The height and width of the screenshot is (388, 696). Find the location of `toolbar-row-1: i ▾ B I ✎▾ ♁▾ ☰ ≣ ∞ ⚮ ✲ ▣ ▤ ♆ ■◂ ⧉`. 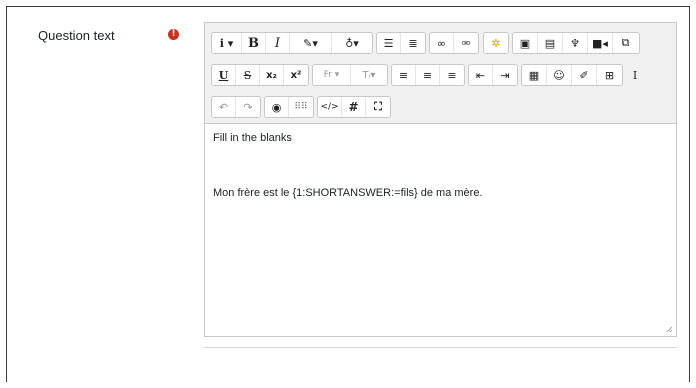

toolbar-row-1: i ▾ B I ✎▾ ♁▾ ☰ ≣ ∞ ⚮ ✲ ▣ ▤ ♆ ■◂ ⧉ is located at coordinates (440, 44).